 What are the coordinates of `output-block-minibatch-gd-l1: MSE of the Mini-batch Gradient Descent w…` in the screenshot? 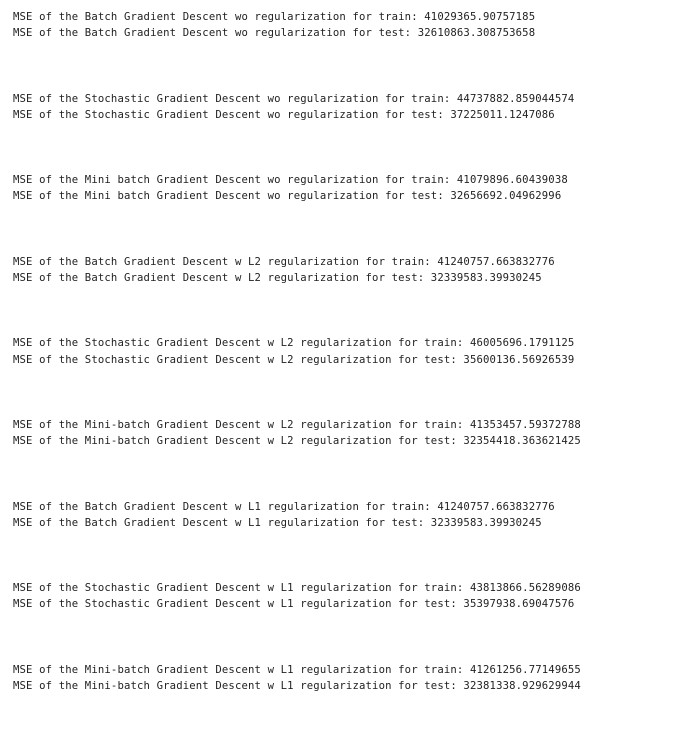 It's located at (345, 678).